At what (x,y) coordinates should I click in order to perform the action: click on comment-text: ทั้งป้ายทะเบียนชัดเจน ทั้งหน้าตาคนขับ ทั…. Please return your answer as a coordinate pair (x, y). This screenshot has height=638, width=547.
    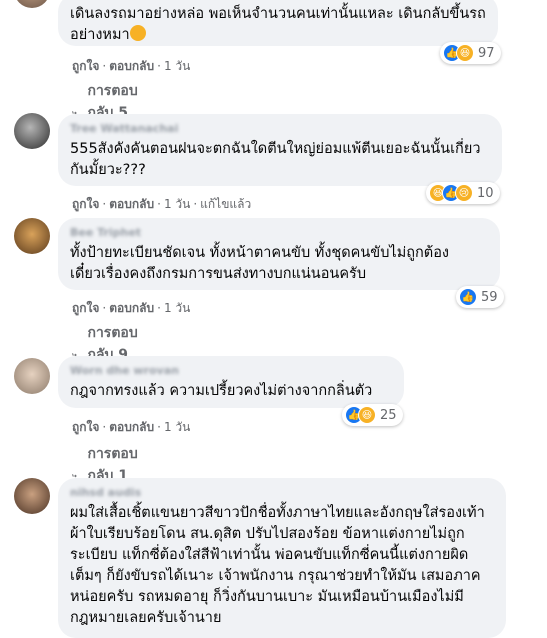
    Looking at the image, I should click on (260, 263).